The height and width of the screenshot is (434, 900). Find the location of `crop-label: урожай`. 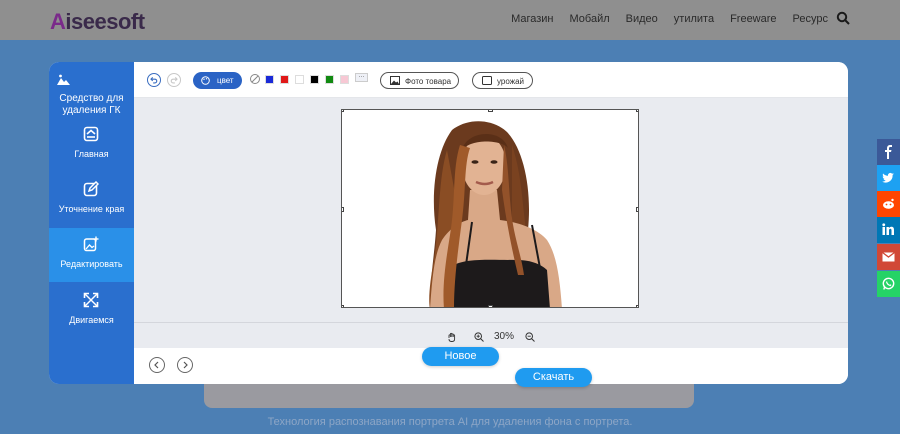

crop-label: урожай is located at coordinates (510, 81).